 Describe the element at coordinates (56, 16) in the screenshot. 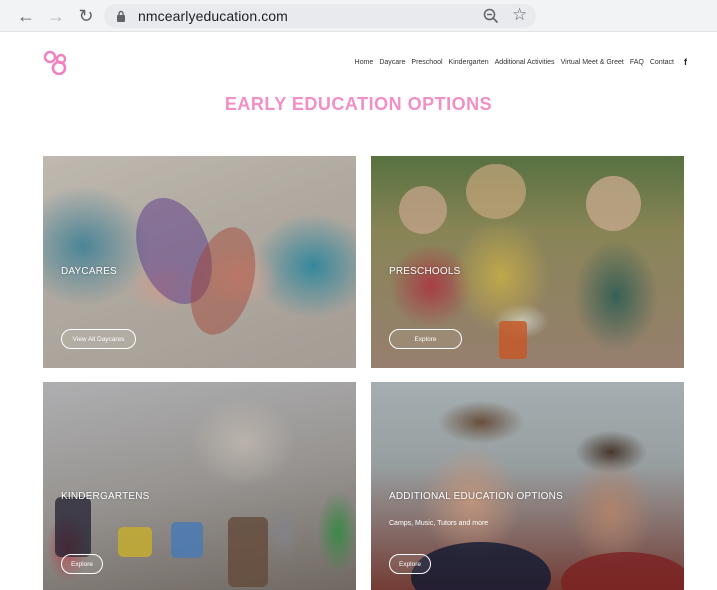

I see `forward-arrow-icon: →` at that location.